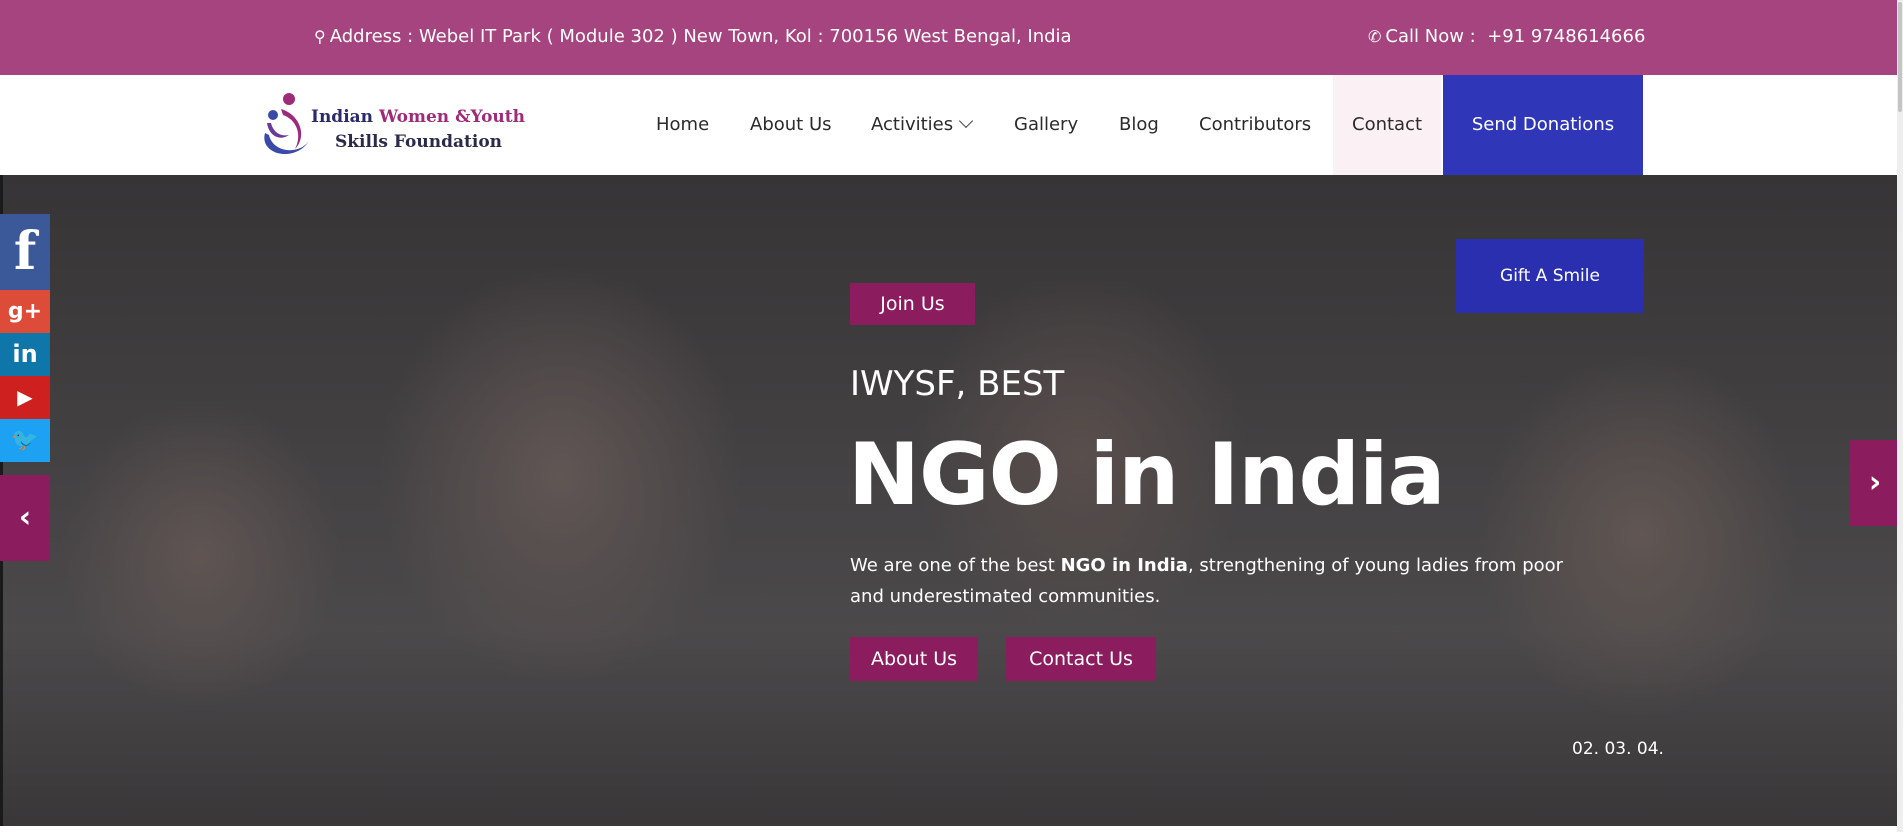 This screenshot has height=832, width=1903. Describe the element at coordinates (1566, 36) in the screenshot. I see `phone-number: +91 9748614666` at that location.